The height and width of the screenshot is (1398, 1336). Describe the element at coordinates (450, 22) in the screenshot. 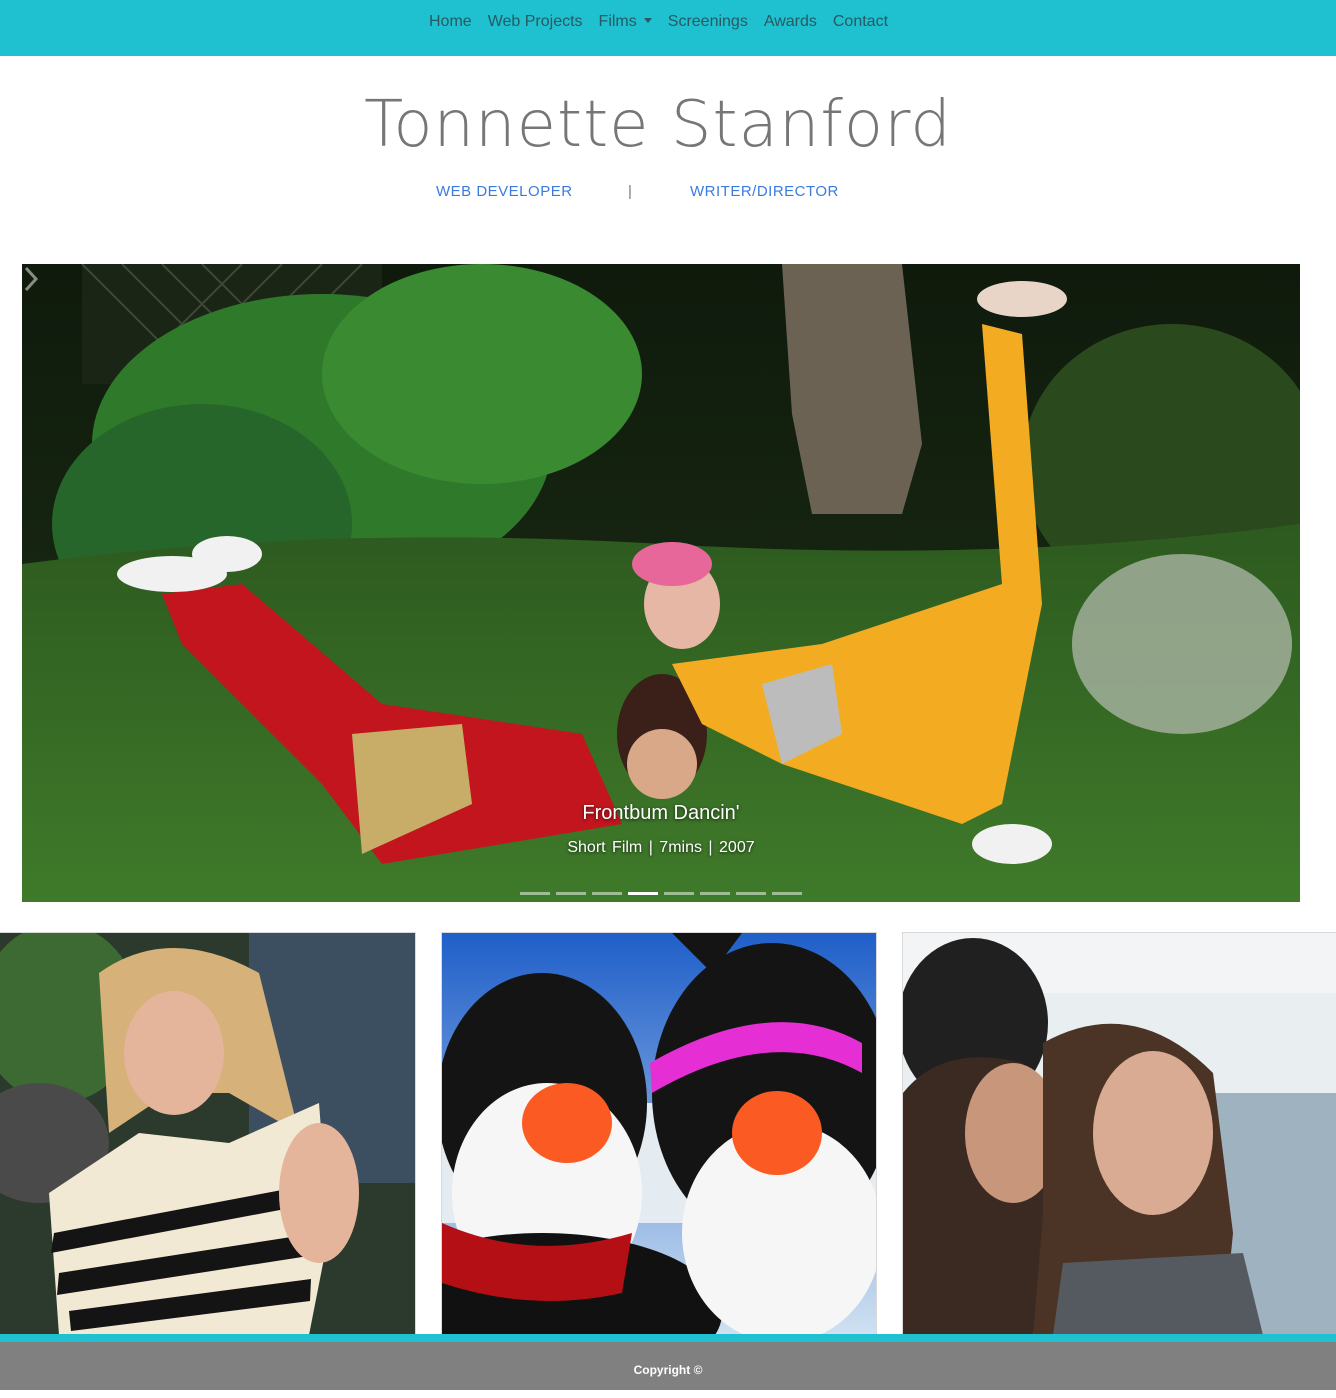

I see `nav-home-link: Home` at that location.